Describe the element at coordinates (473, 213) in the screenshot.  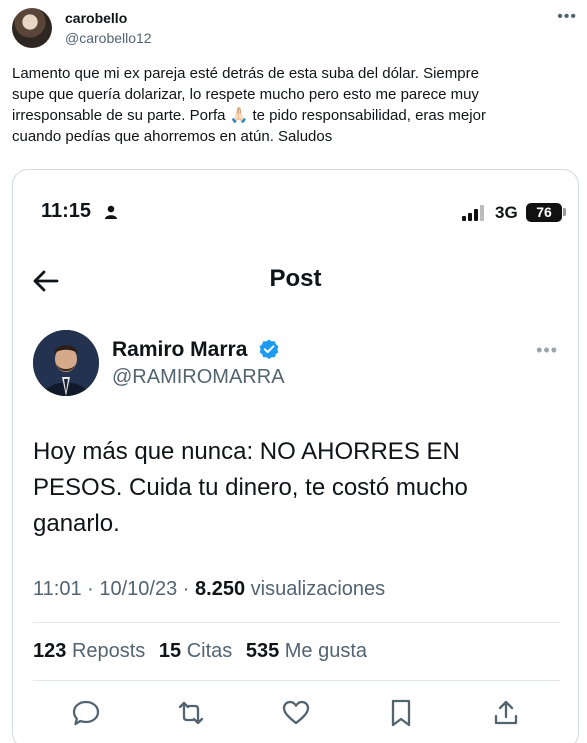
I see `signal-icon` at that location.